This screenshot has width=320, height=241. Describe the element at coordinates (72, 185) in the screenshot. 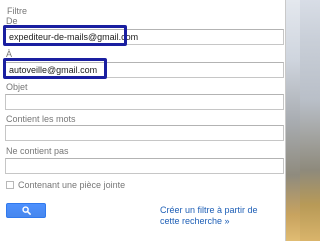

I see `has-attachment-label: Contenant une pièce jointe` at that location.